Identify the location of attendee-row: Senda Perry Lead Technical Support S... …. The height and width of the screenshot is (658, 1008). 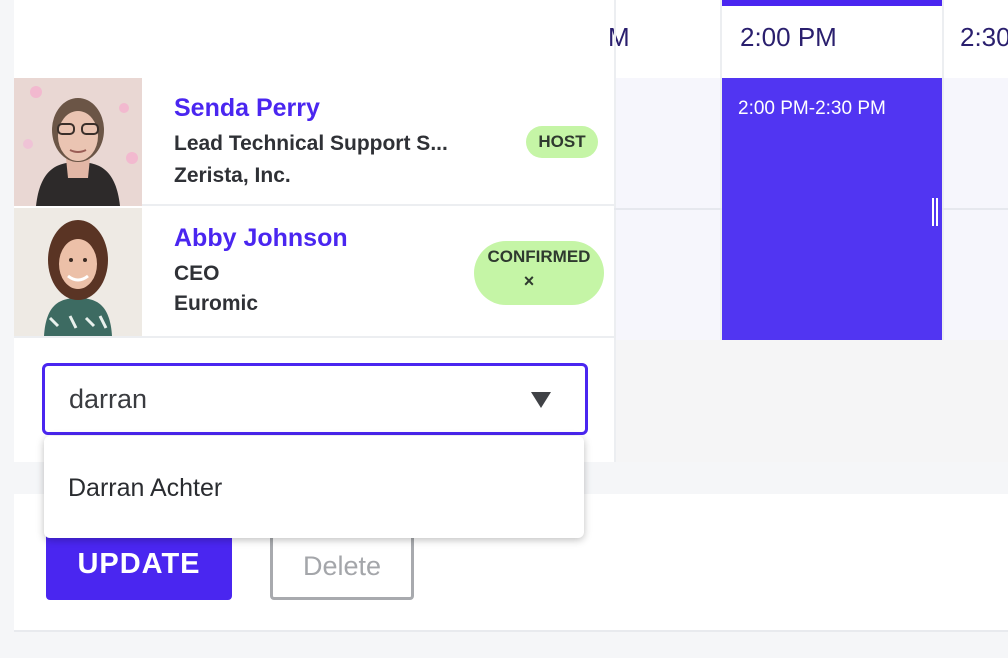
(314, 142).